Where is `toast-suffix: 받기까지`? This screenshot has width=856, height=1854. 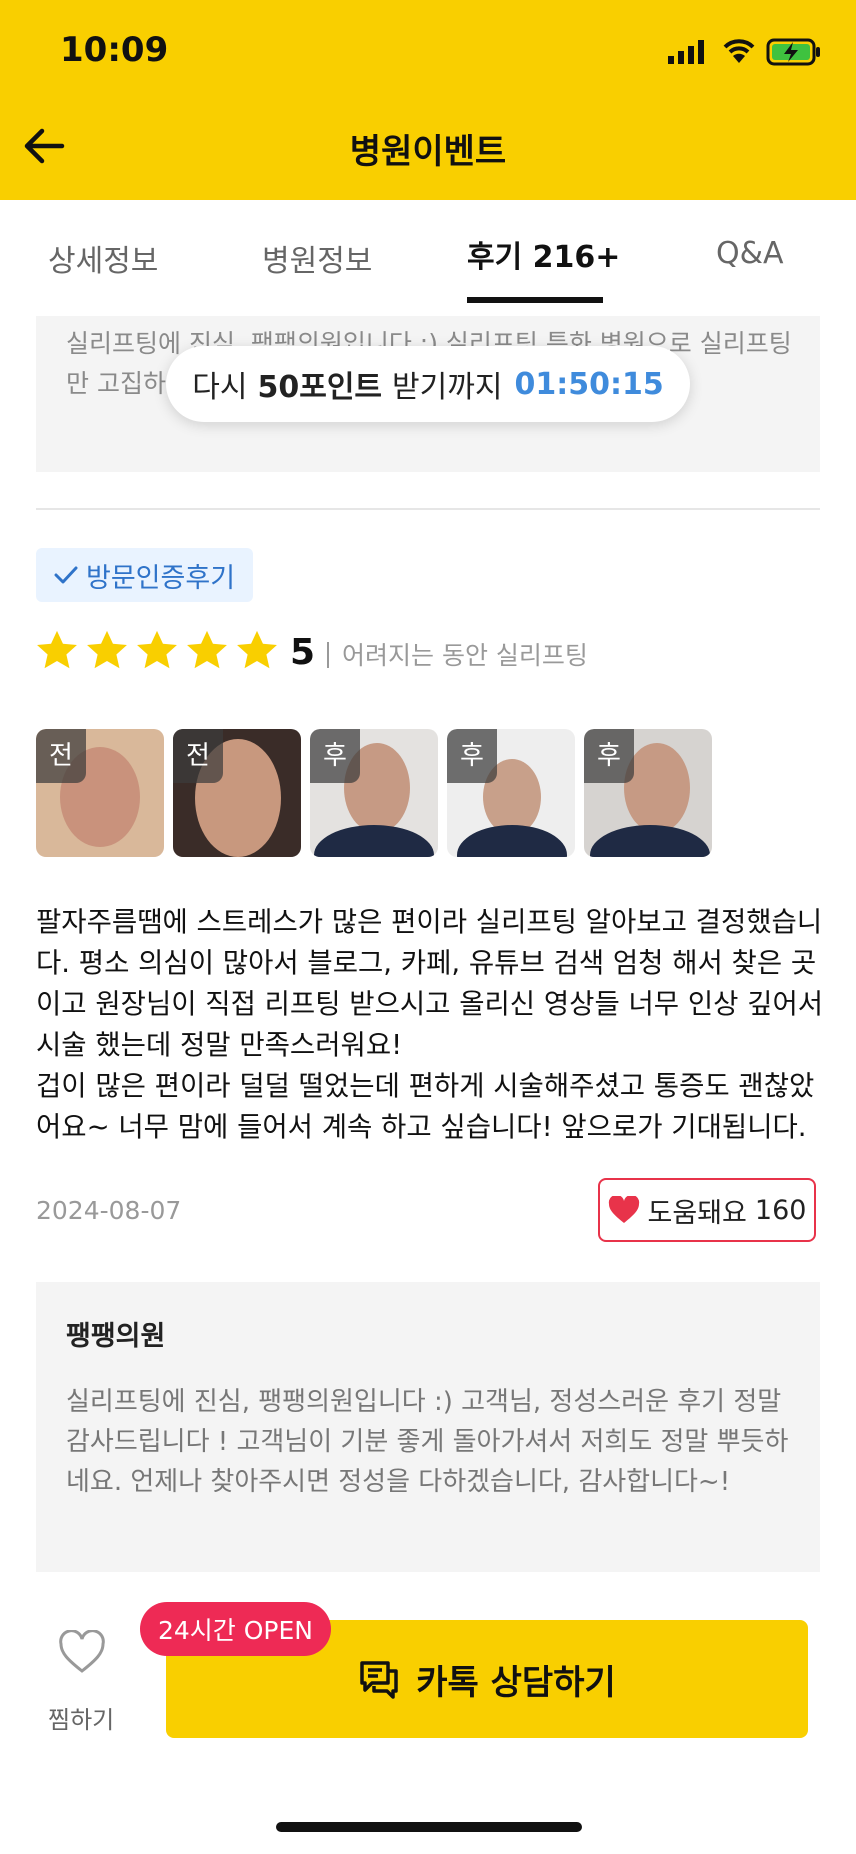
toast-suffix: 받기까지 is located at coordinates (447, 387).